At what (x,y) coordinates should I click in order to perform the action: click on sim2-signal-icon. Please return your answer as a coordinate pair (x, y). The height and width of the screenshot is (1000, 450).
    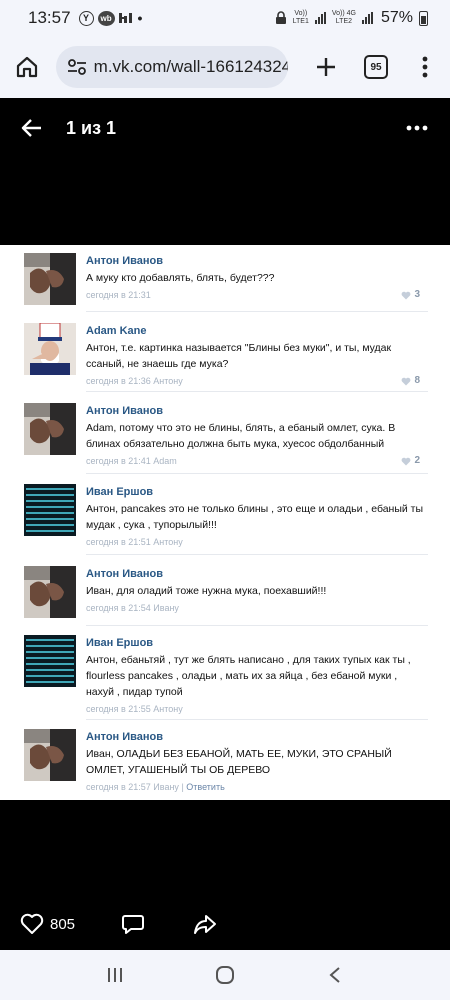
    Looking at the image, I should click on (367, 18).